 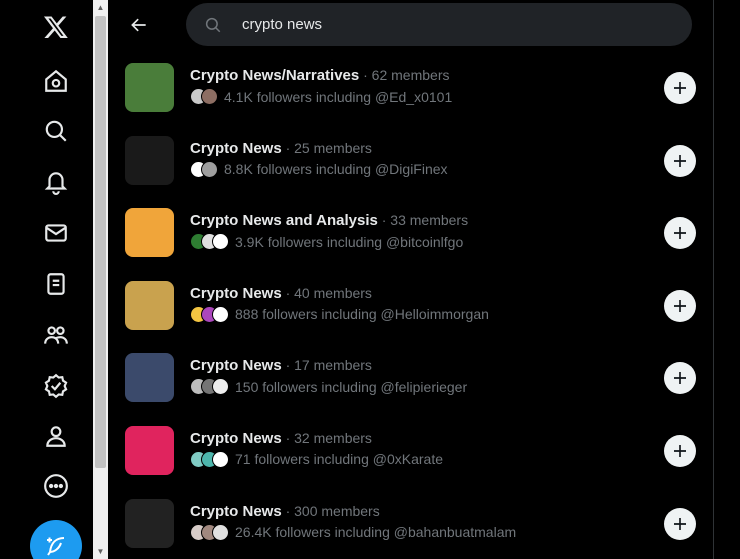 I want to click on home-icon, so click(x=56, y=81).